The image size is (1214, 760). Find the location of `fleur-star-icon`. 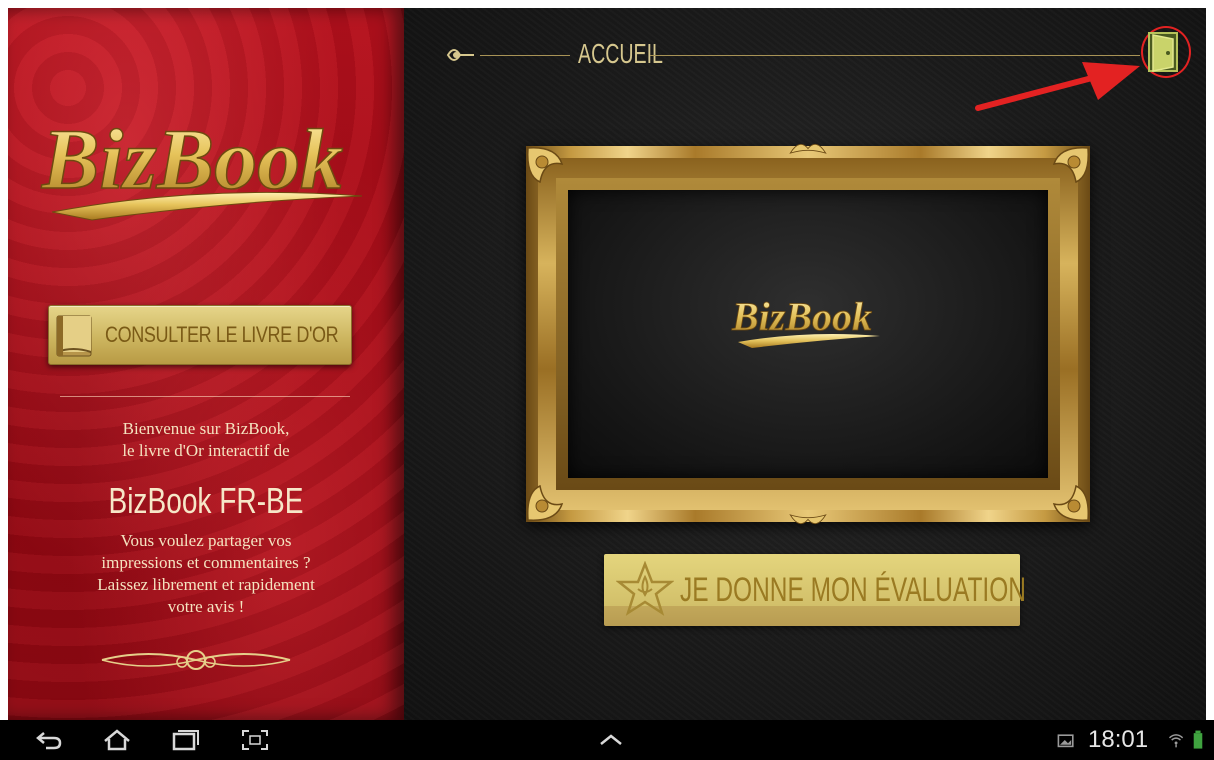

fleur-star-icon is located at coordinates (645, 588).